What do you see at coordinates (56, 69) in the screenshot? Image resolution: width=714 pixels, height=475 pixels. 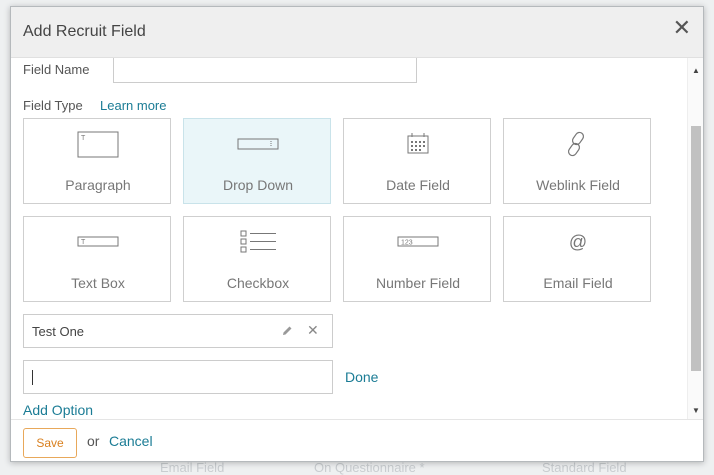 I see `field-name-label: Field Name` at bounding box center [56, 69].